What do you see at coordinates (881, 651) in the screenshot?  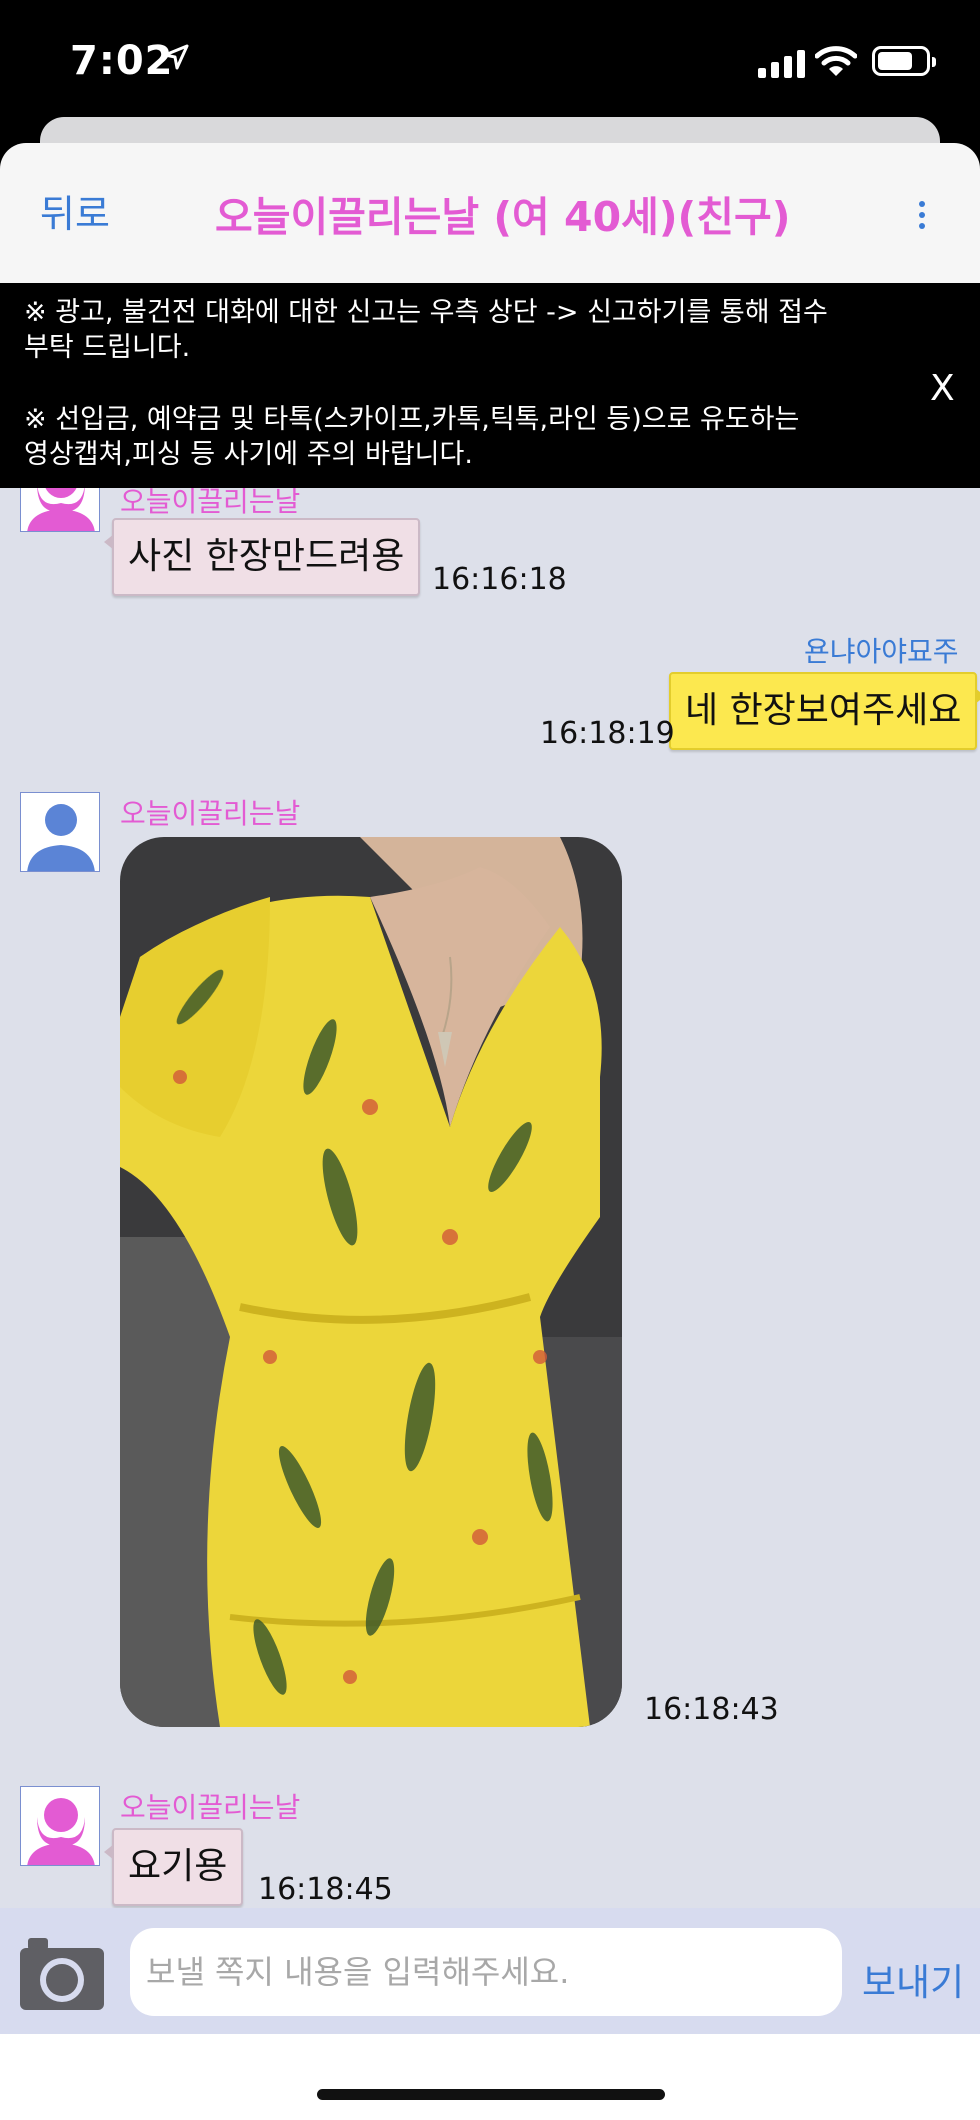 I see `sender-name: 욘냐아야묘주` at bounding box center [881, 651].